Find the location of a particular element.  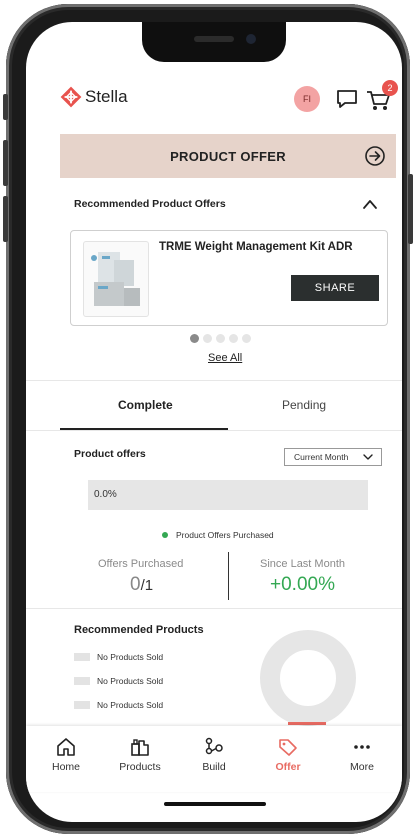

offer-tag-icon is located at coordinates (288, 747).